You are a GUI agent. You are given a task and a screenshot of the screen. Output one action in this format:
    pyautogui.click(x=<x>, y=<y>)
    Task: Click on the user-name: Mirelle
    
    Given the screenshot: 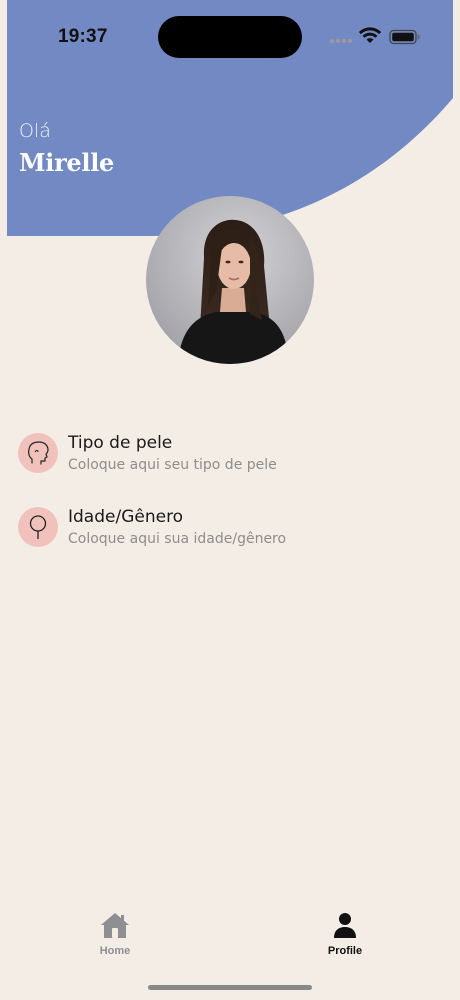 What is the action you would take?
    pyautogui.click(x=67, y=162)
    